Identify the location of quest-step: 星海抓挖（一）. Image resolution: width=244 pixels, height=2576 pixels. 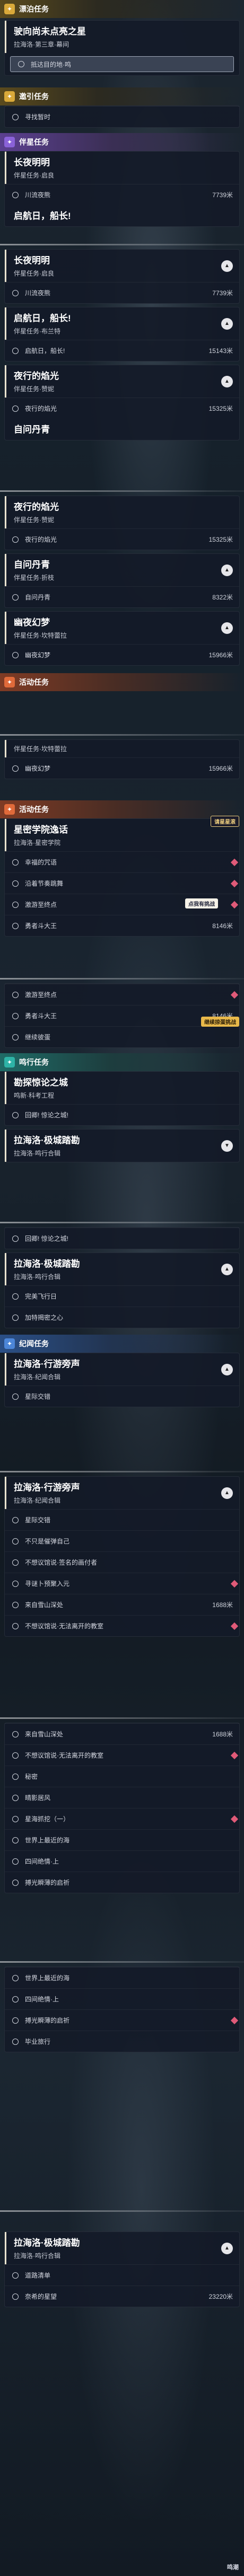
(122, 1818).